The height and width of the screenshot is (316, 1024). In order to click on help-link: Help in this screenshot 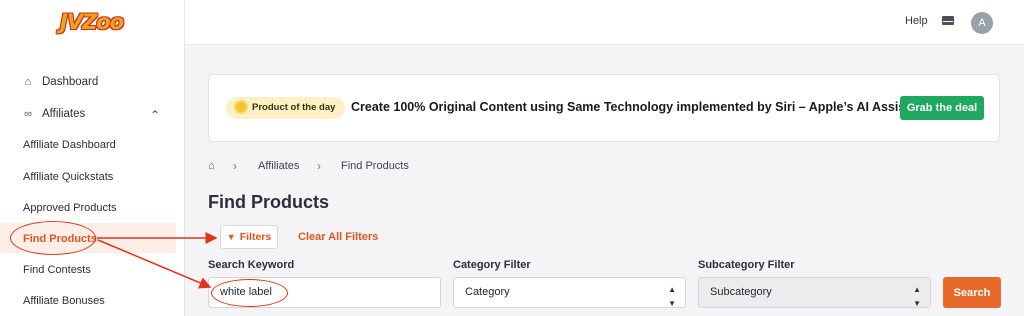, I will do `click(916, 21)`.